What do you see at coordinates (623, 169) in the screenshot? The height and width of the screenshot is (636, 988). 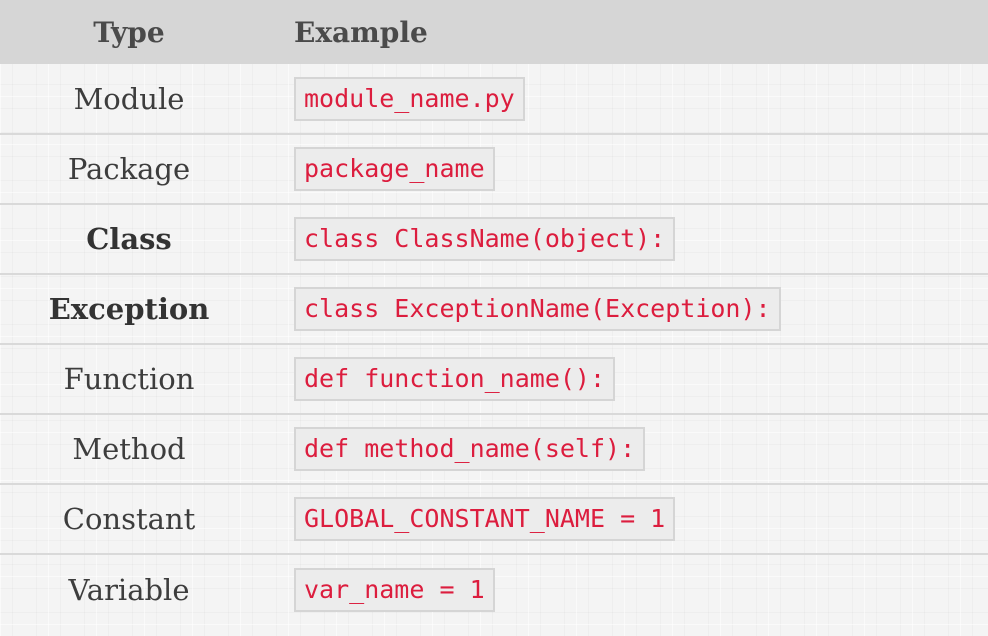 I see `example-cell: package_name` at bounding box center [623, 169].